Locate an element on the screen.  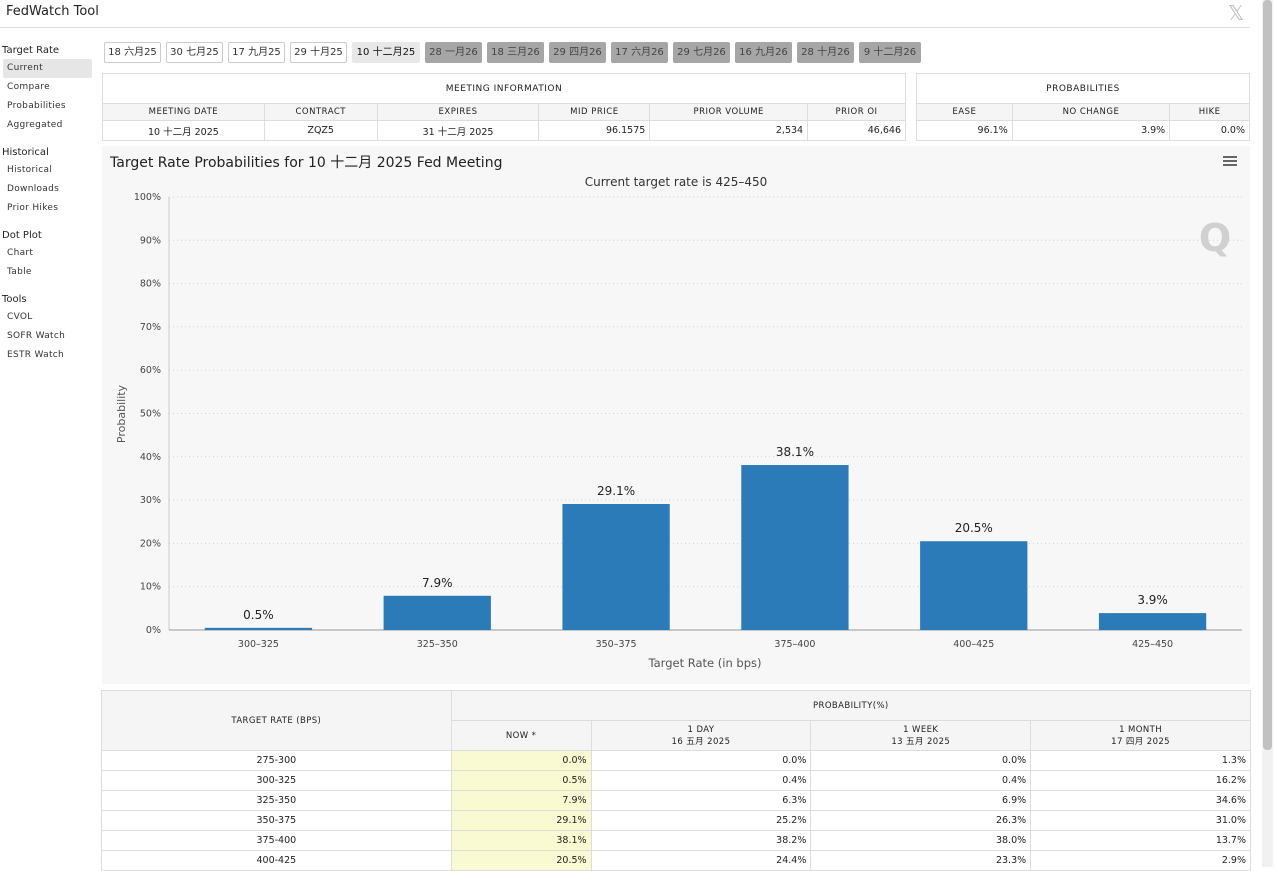
y-axis-label: Probability is located at coordinates (121, 413).